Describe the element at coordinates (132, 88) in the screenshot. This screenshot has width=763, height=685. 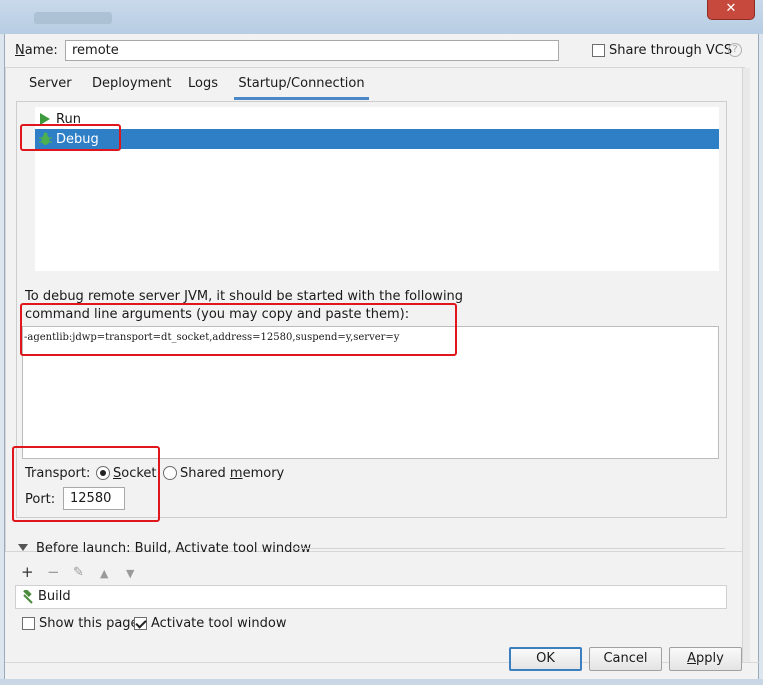
I see `tab-deployment: Deployment` at that location.